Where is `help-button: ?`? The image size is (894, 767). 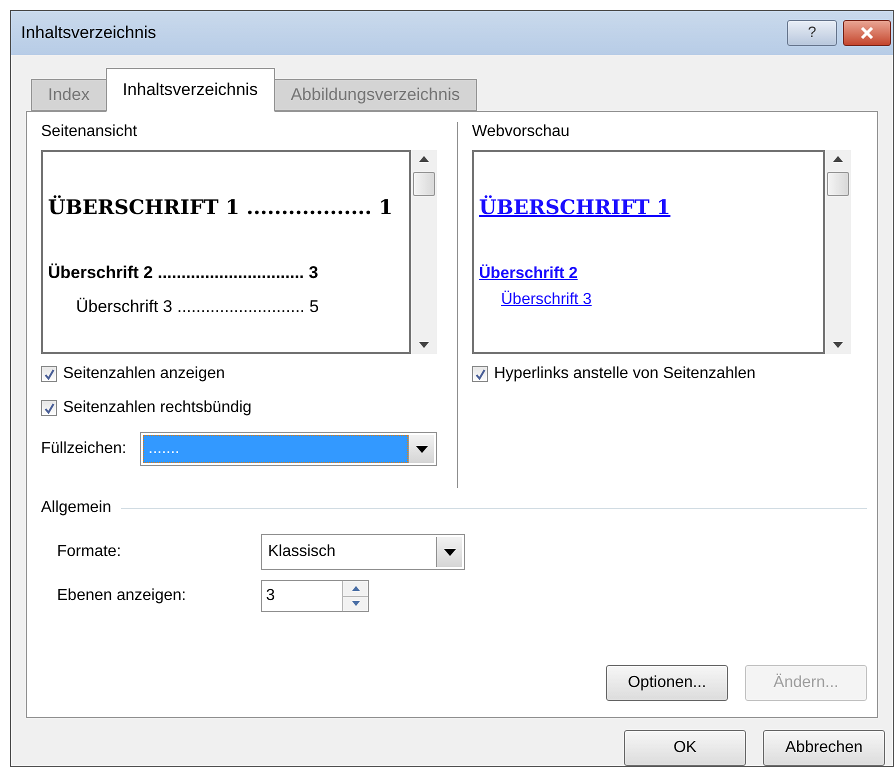 help-button: ? is located at coordinates (812, 33).